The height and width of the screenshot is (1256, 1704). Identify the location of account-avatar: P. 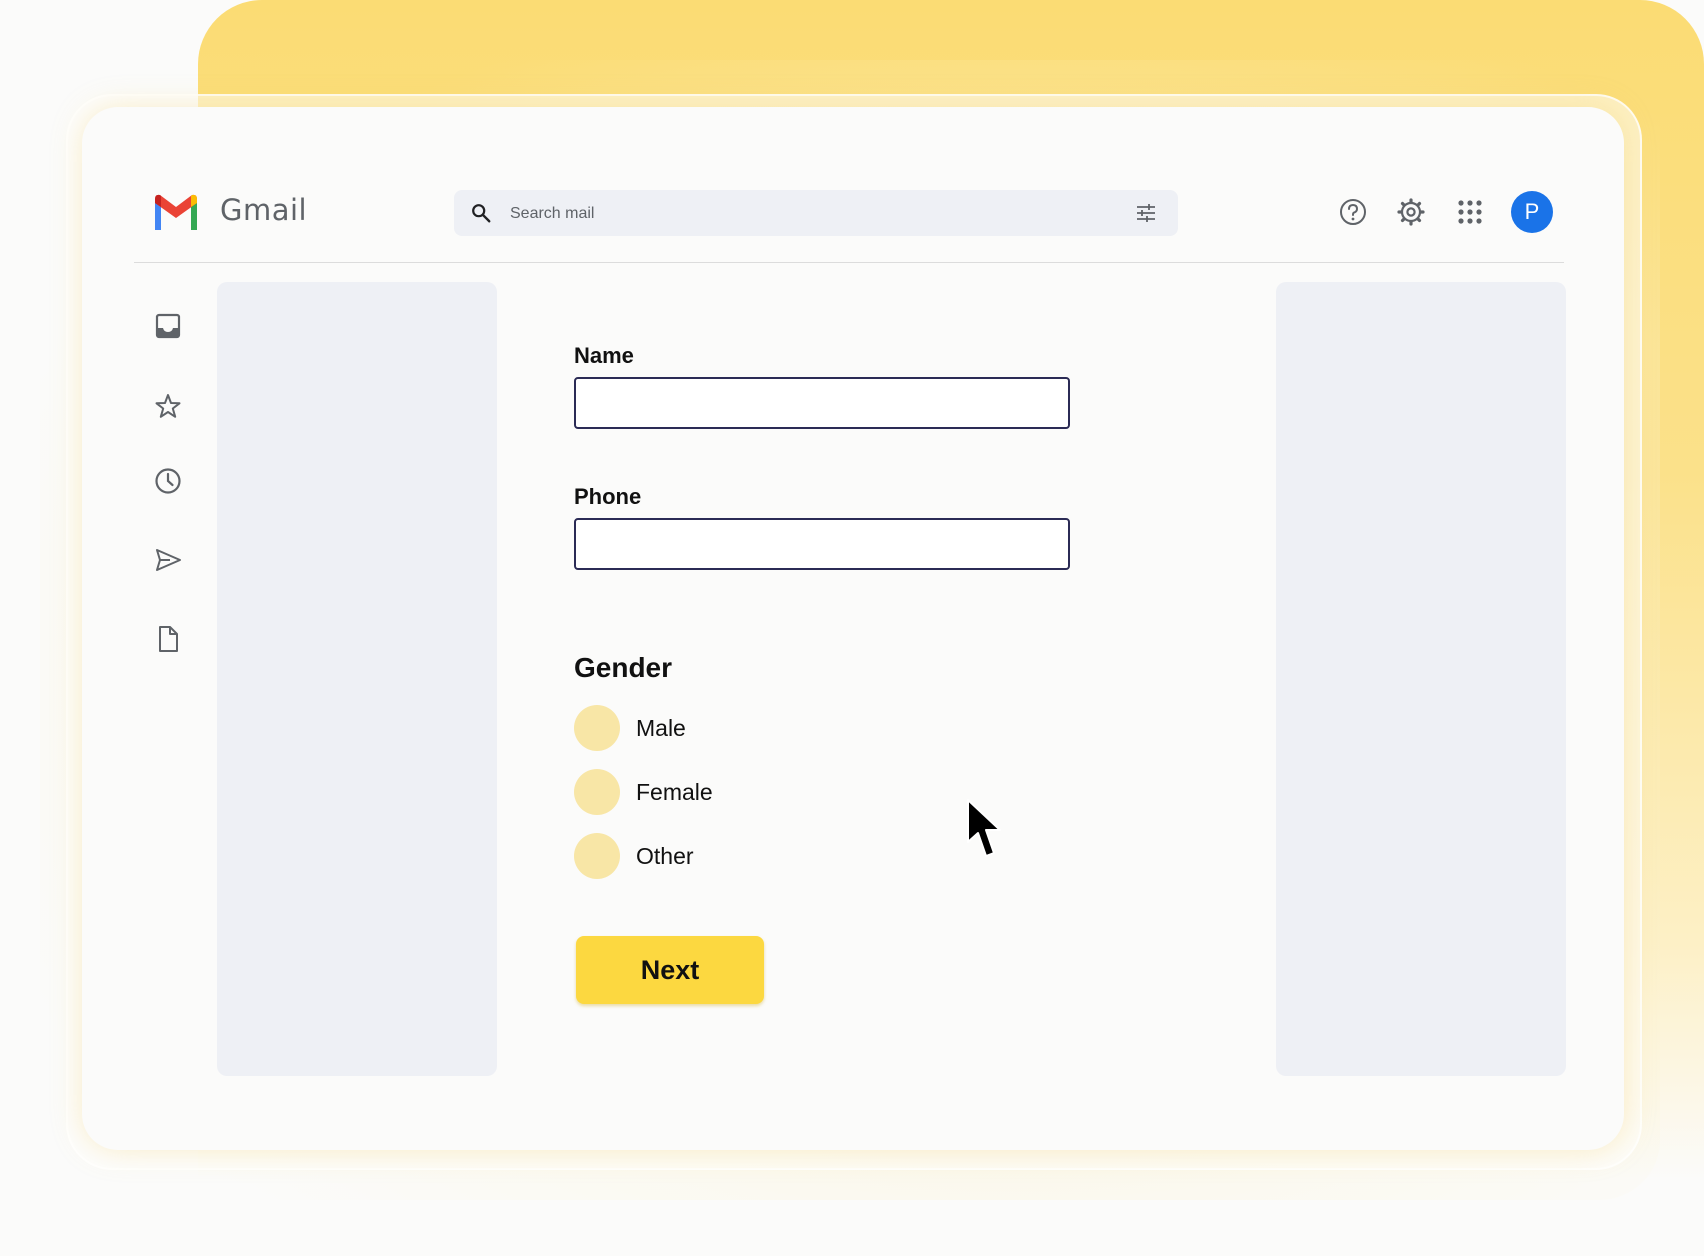
(1532, 212).